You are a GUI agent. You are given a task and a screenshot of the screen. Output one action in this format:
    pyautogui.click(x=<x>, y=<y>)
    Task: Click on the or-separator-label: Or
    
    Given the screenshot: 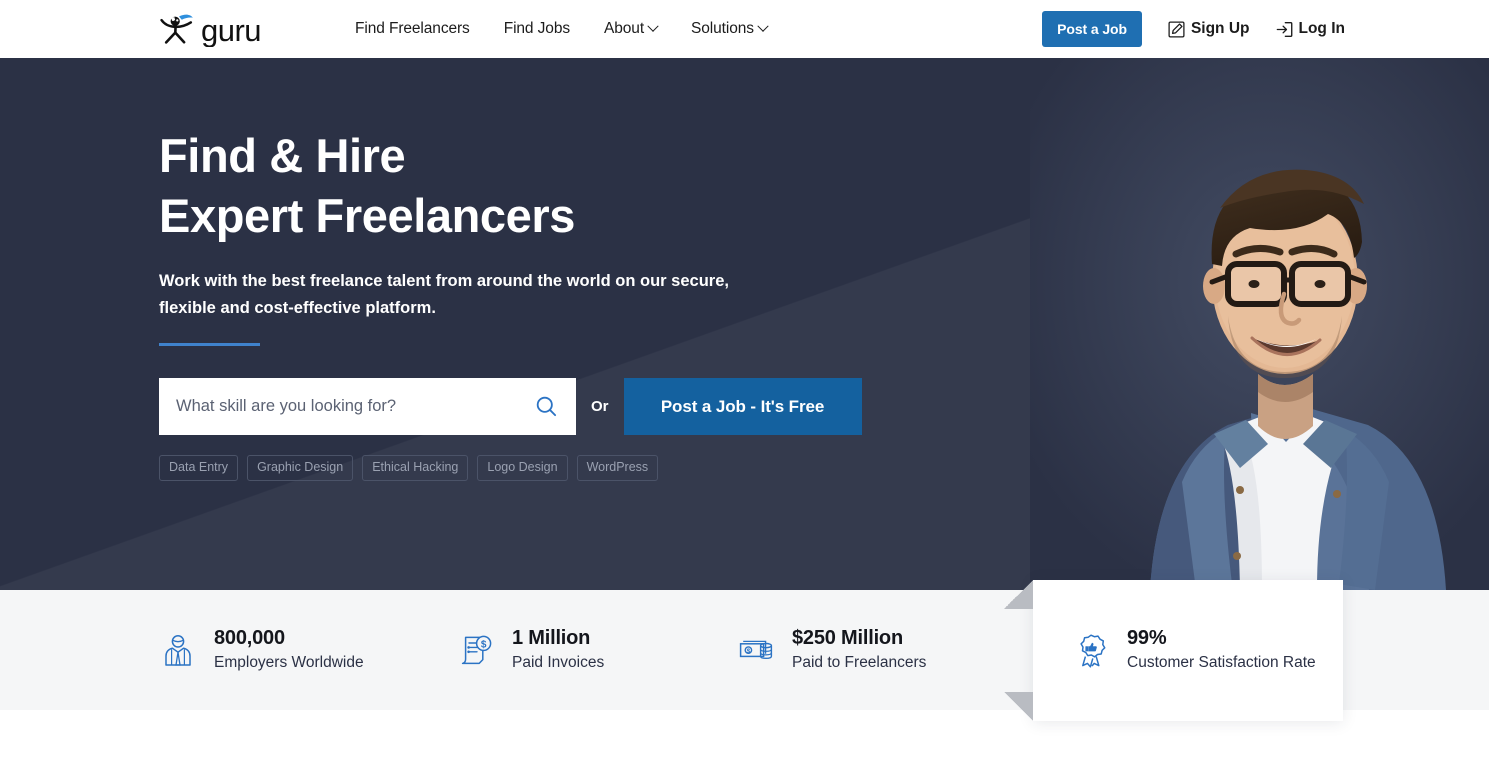 What is the action you would take?
    pyautogui.click(x=600, y=406)
    